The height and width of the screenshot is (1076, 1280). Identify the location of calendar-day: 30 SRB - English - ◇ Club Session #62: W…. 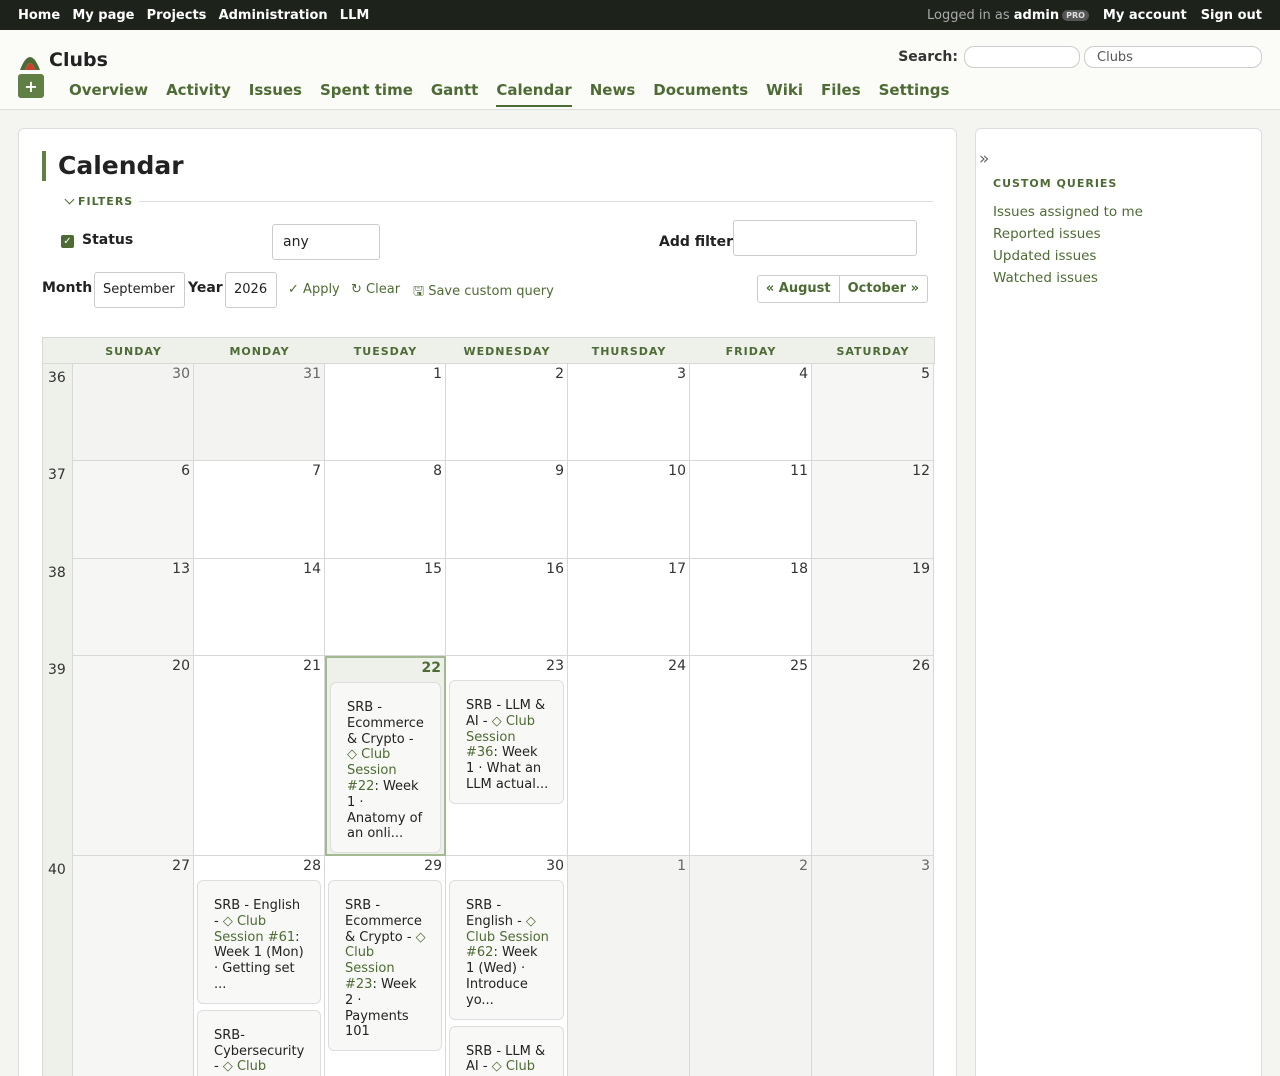
(507, 966).